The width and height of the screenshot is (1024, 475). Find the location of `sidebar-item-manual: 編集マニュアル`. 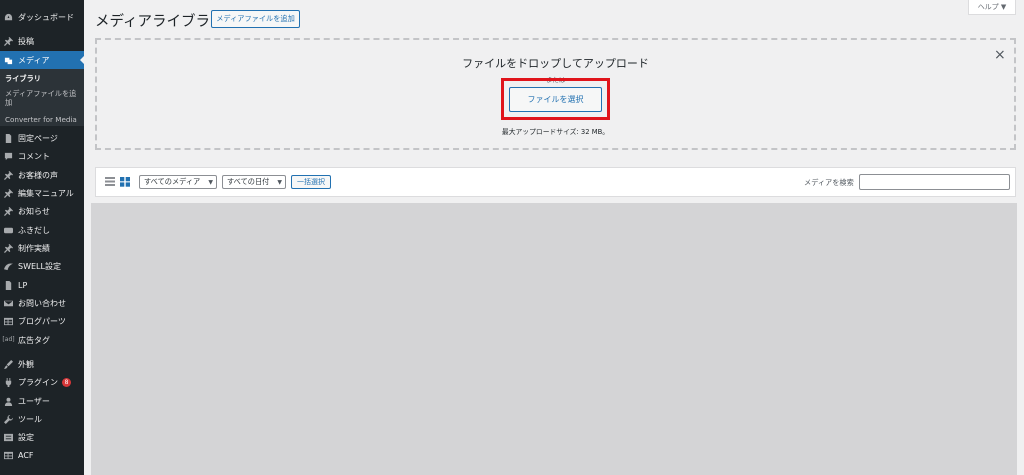

sidebar-item-manual: 編集マニュアル is located at coordinates (42, 193).